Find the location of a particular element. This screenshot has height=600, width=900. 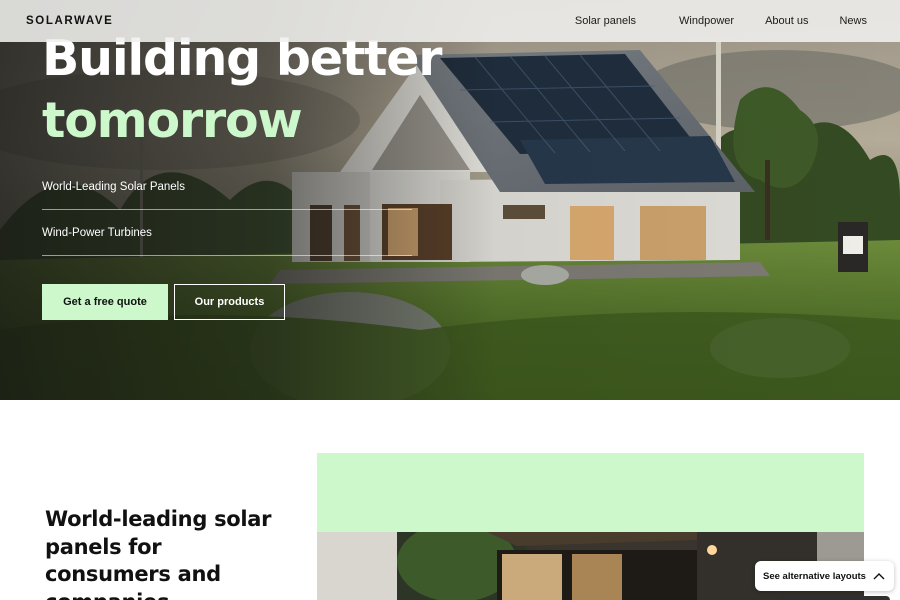

main-nav: Solar panels Windpower About us News is located at coordinates (724, 21).